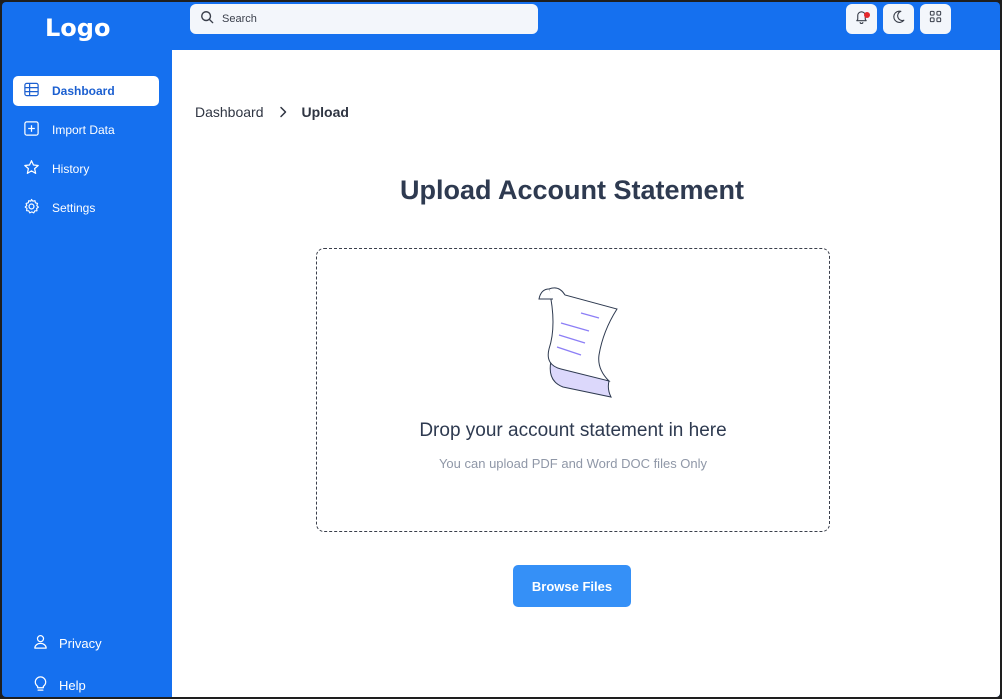  Describe the element at coordinates (229, 112) in the screenshot. I see `breadcrumb-dashboard-link: Dashboard` at that location.